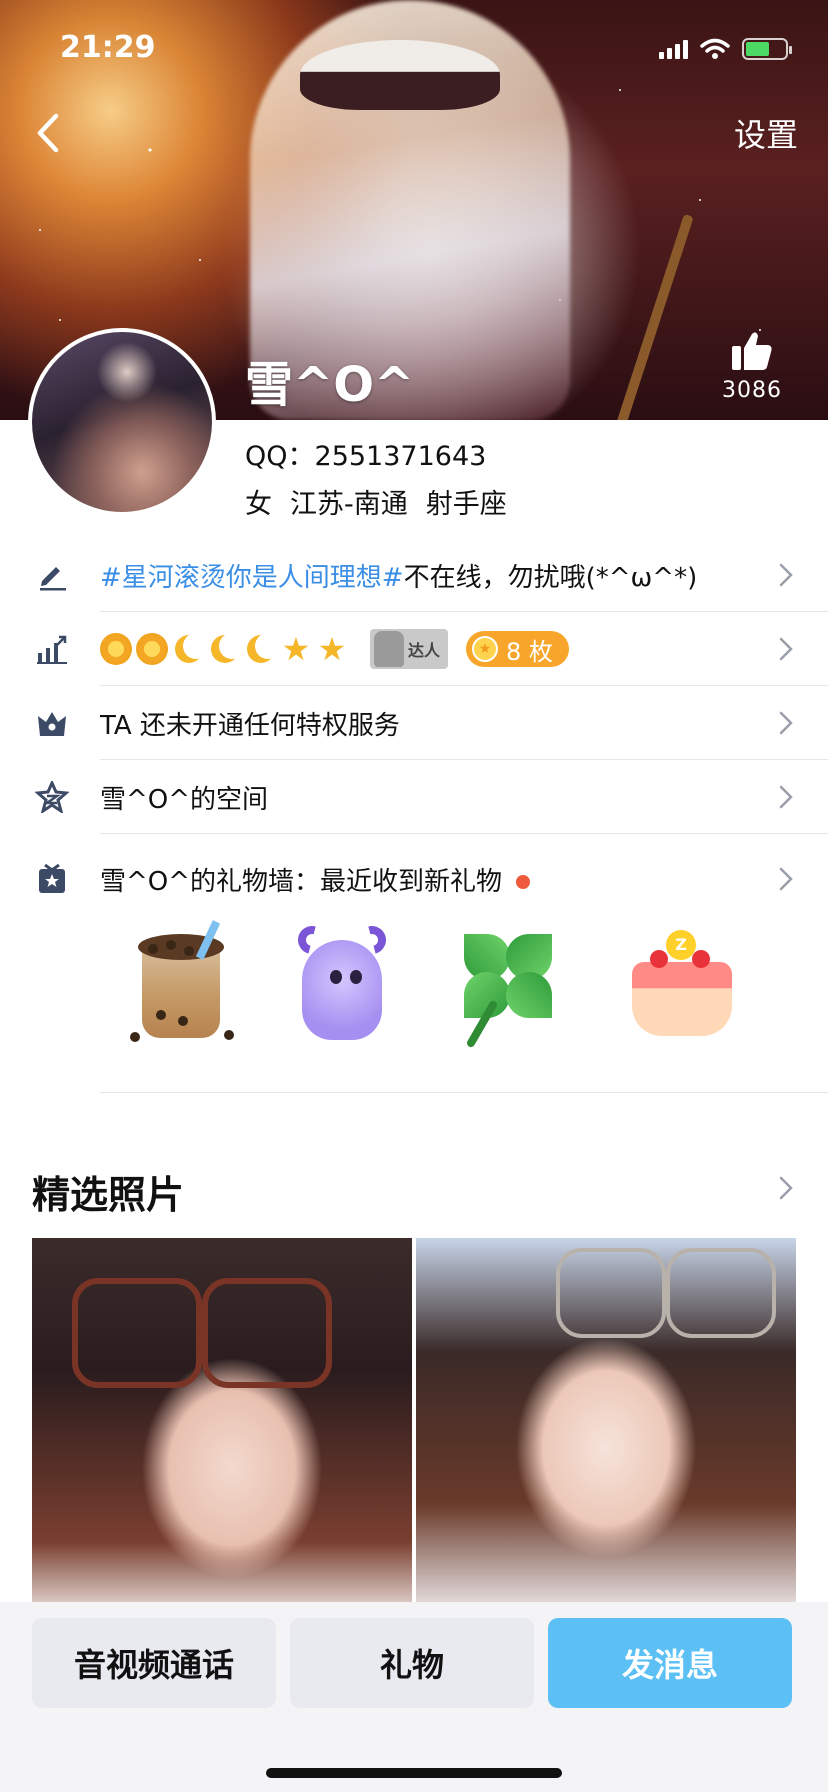  I want to click on medal-count-badge: ★ 8 枚, so click(517, 649).